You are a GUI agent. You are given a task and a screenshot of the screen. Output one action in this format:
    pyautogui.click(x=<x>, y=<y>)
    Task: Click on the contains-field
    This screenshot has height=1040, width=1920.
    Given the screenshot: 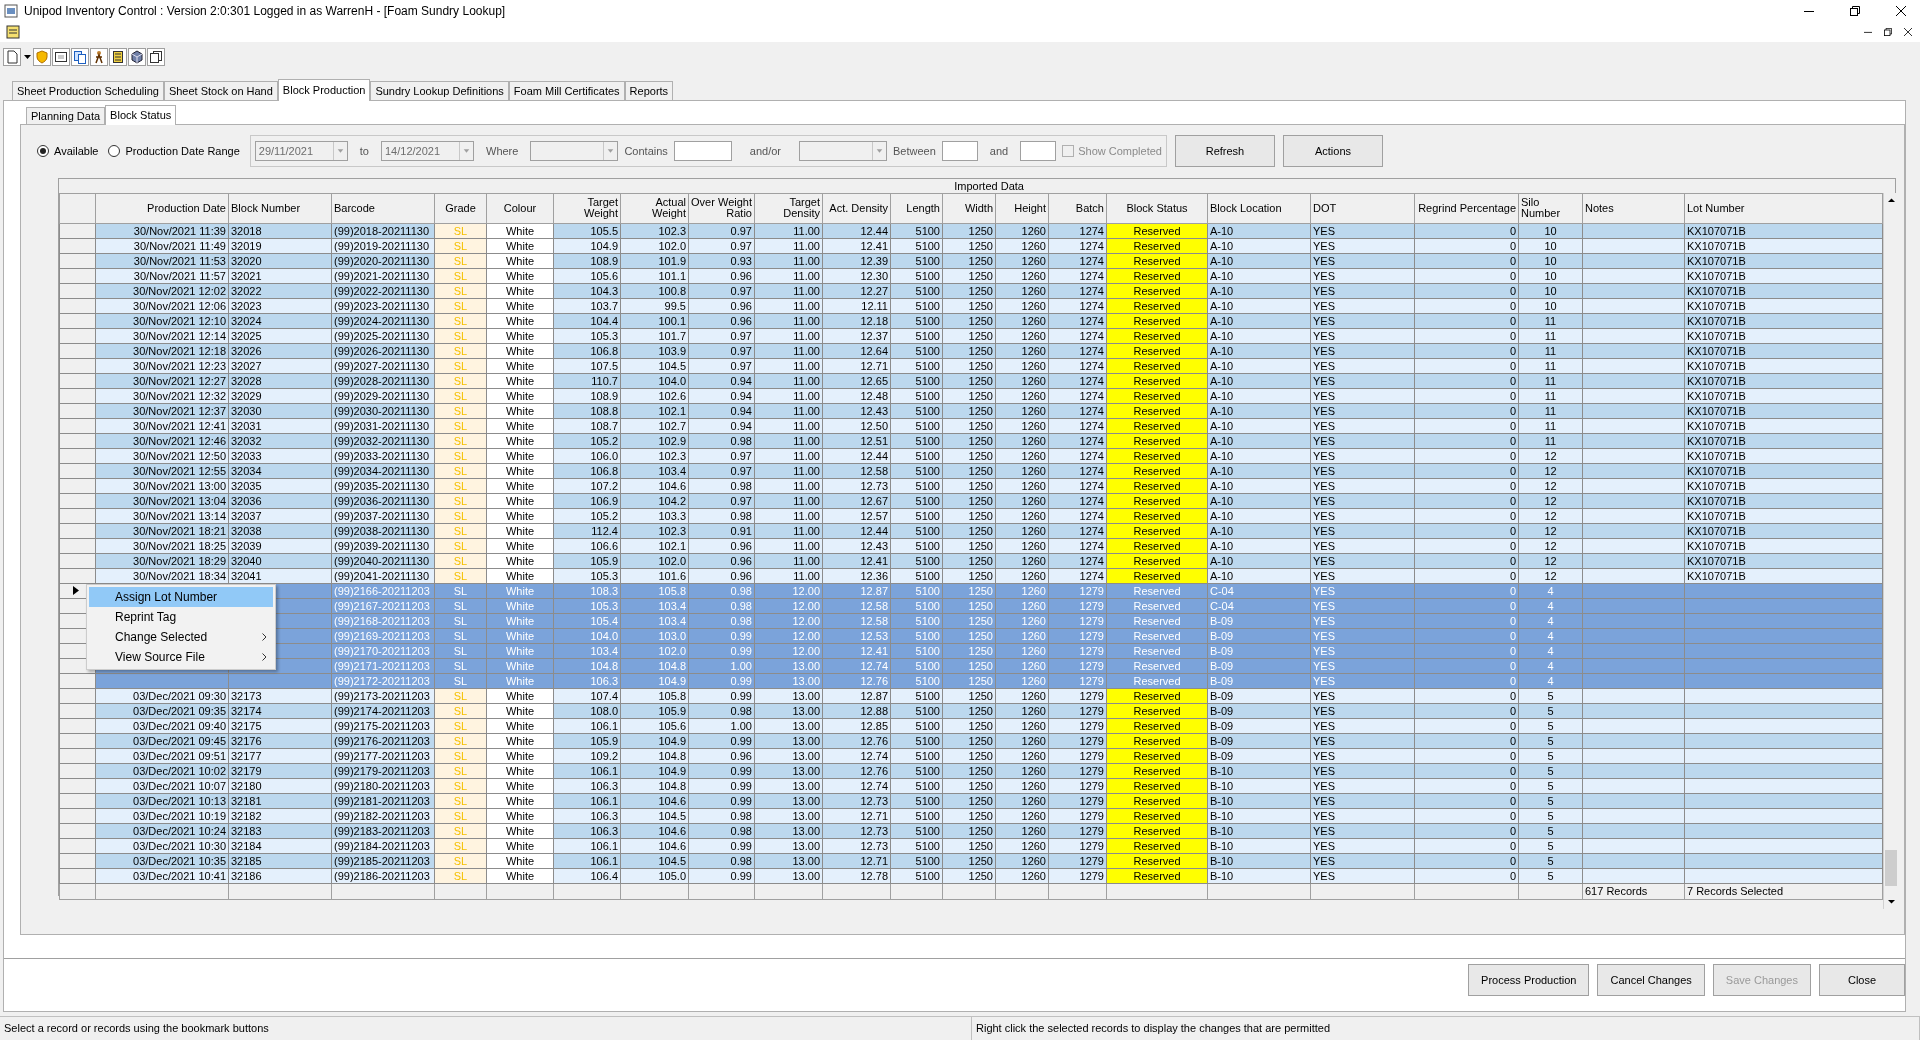 What is the action you would take?
    pyautogui.click(x=702, y=151)
    